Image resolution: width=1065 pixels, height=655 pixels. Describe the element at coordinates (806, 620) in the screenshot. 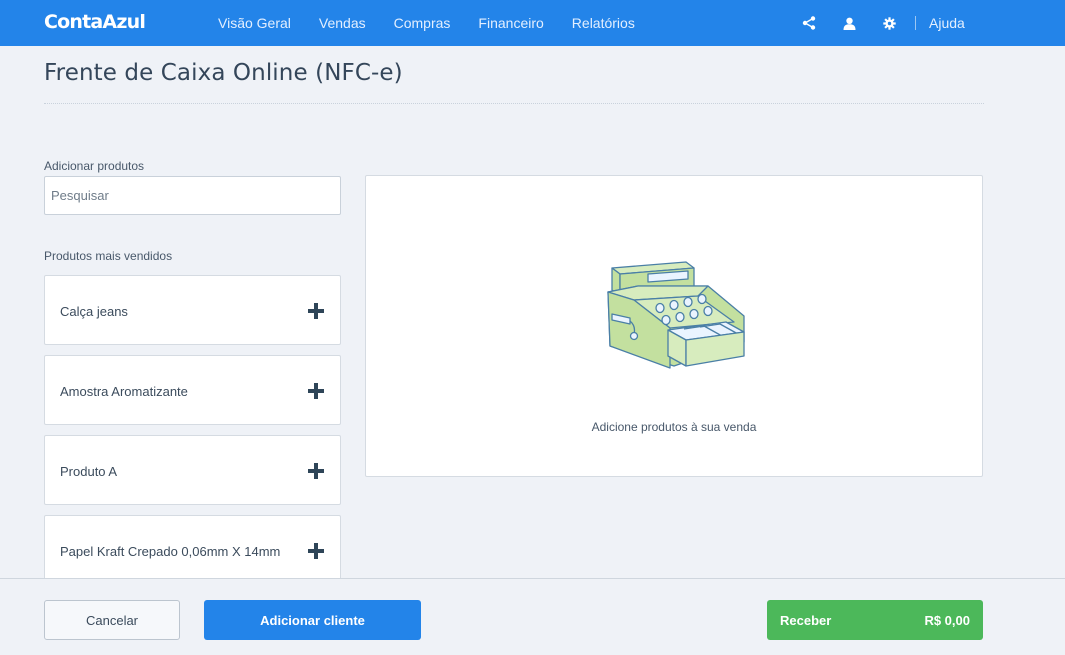

I see `receive-label: Receber` at that location.